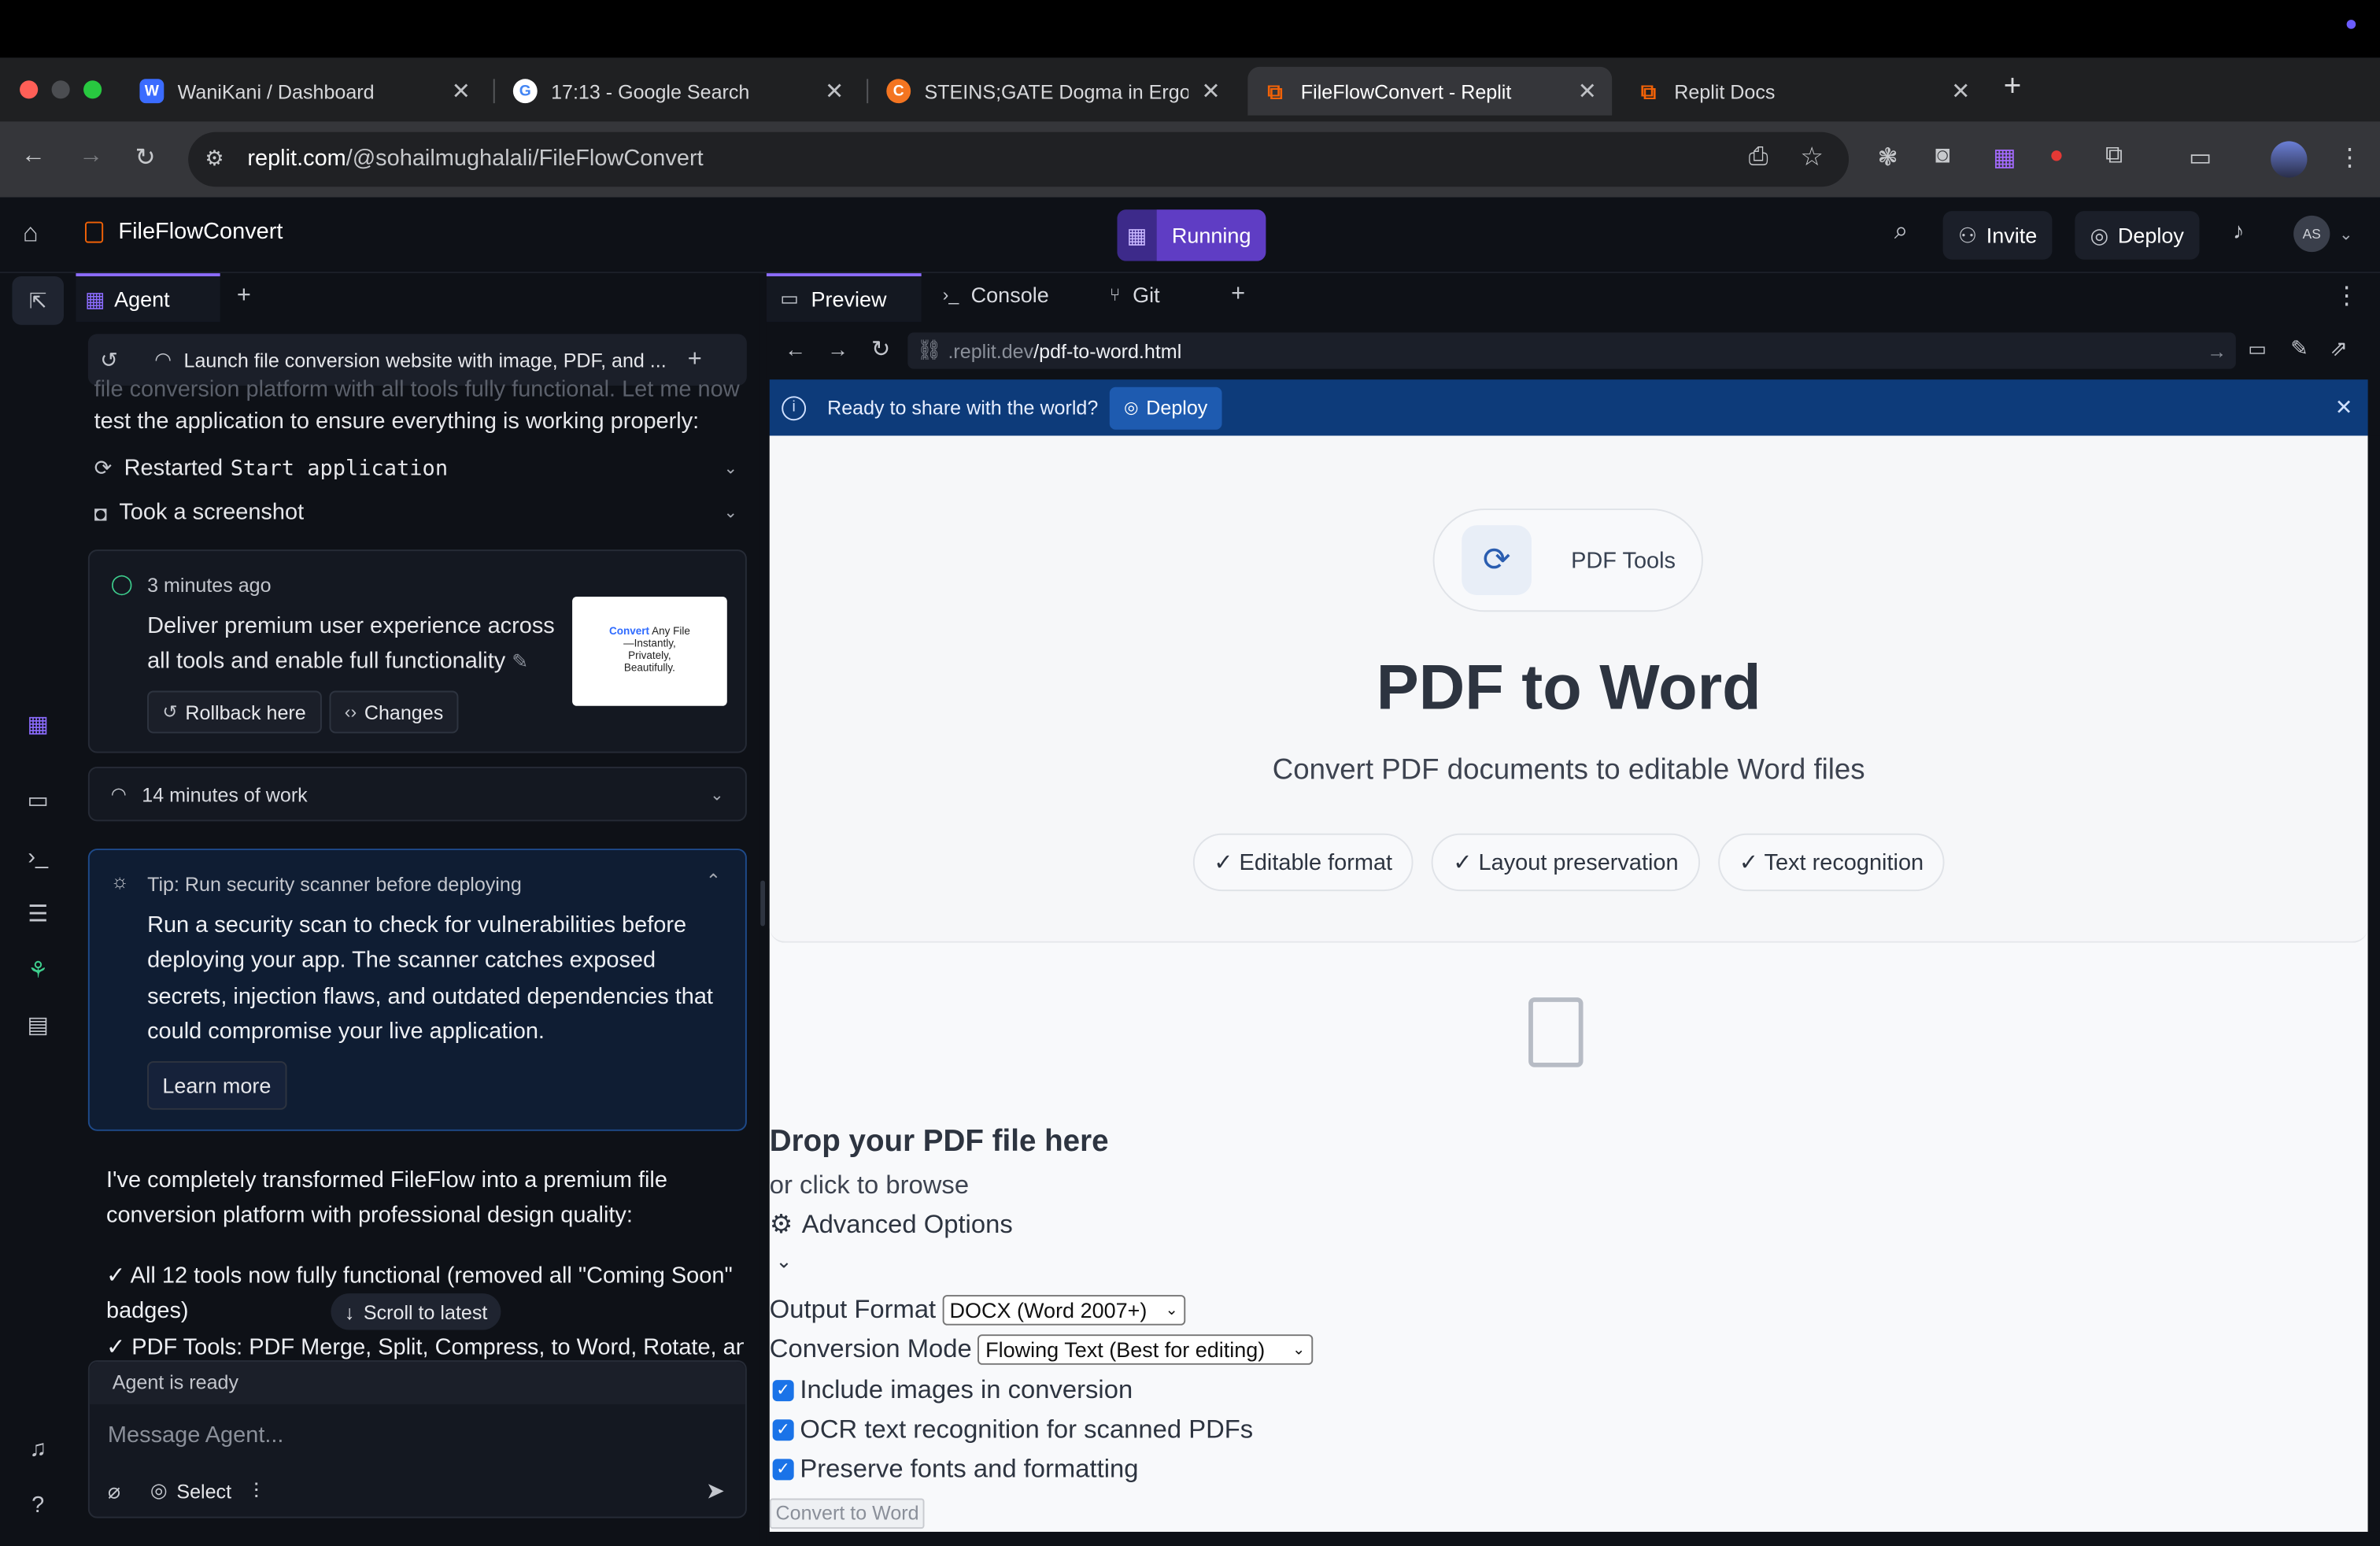  I want to click on database-icon: ☰, so click(38, 916).